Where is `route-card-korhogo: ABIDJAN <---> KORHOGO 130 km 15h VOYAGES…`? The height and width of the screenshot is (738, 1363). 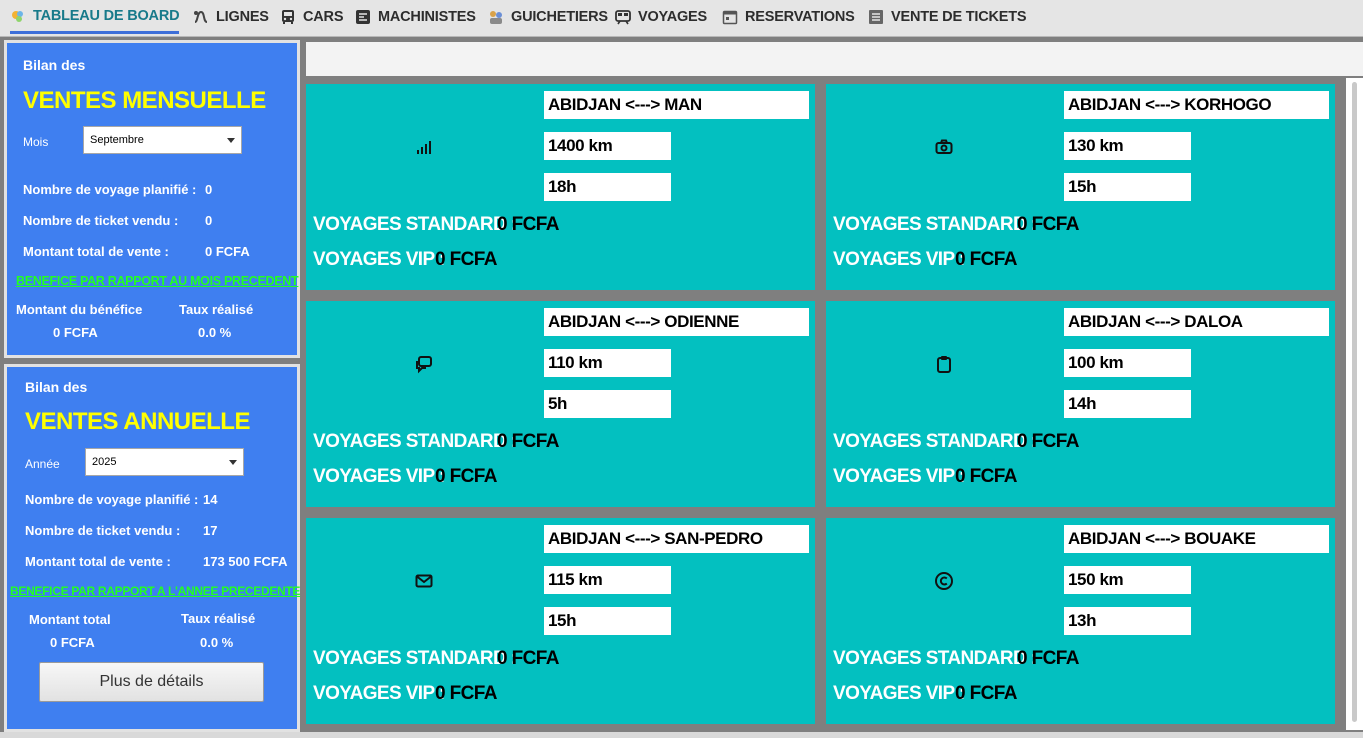
route-card-korhogo: ABIDJAN <---> KORHOGO 130 km 15h VOYAGES… is located at coordinates (1080, 187).